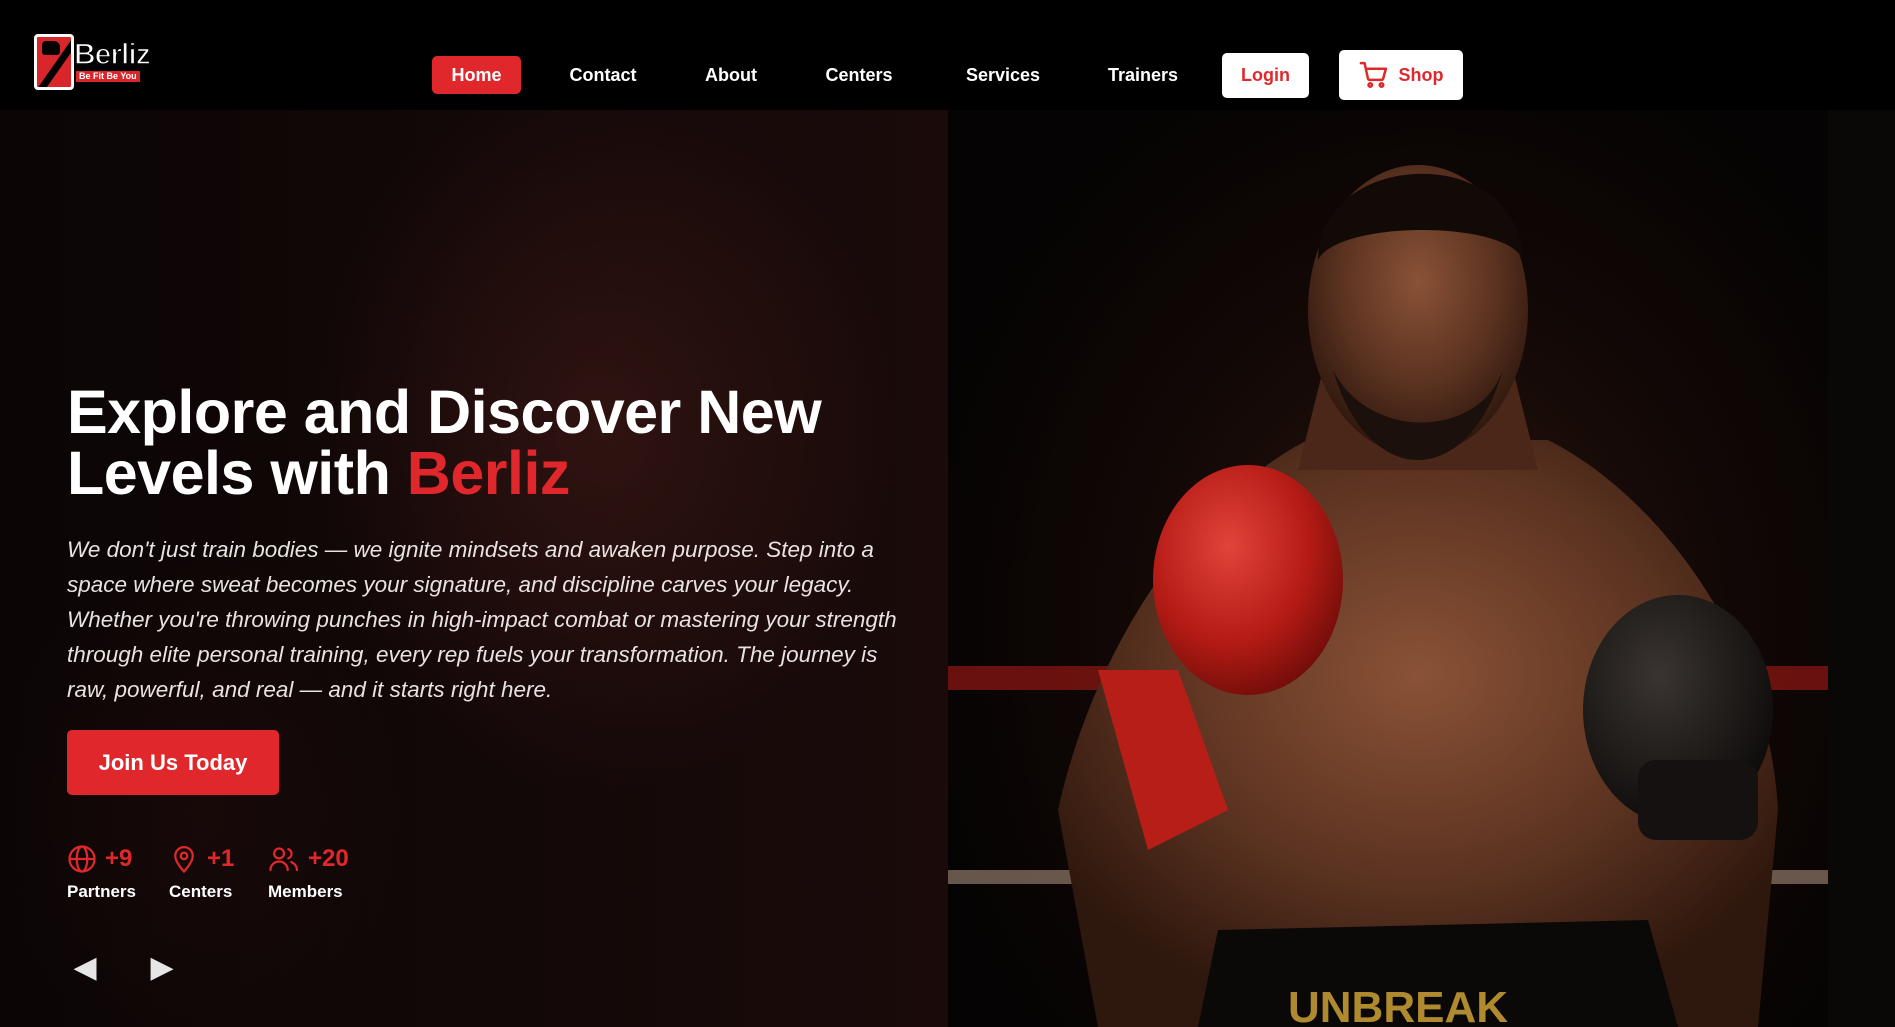 The width and height of the screenshot is (1895, 1027). I want to click on headline-accent: Berliz, so click(488, 473).